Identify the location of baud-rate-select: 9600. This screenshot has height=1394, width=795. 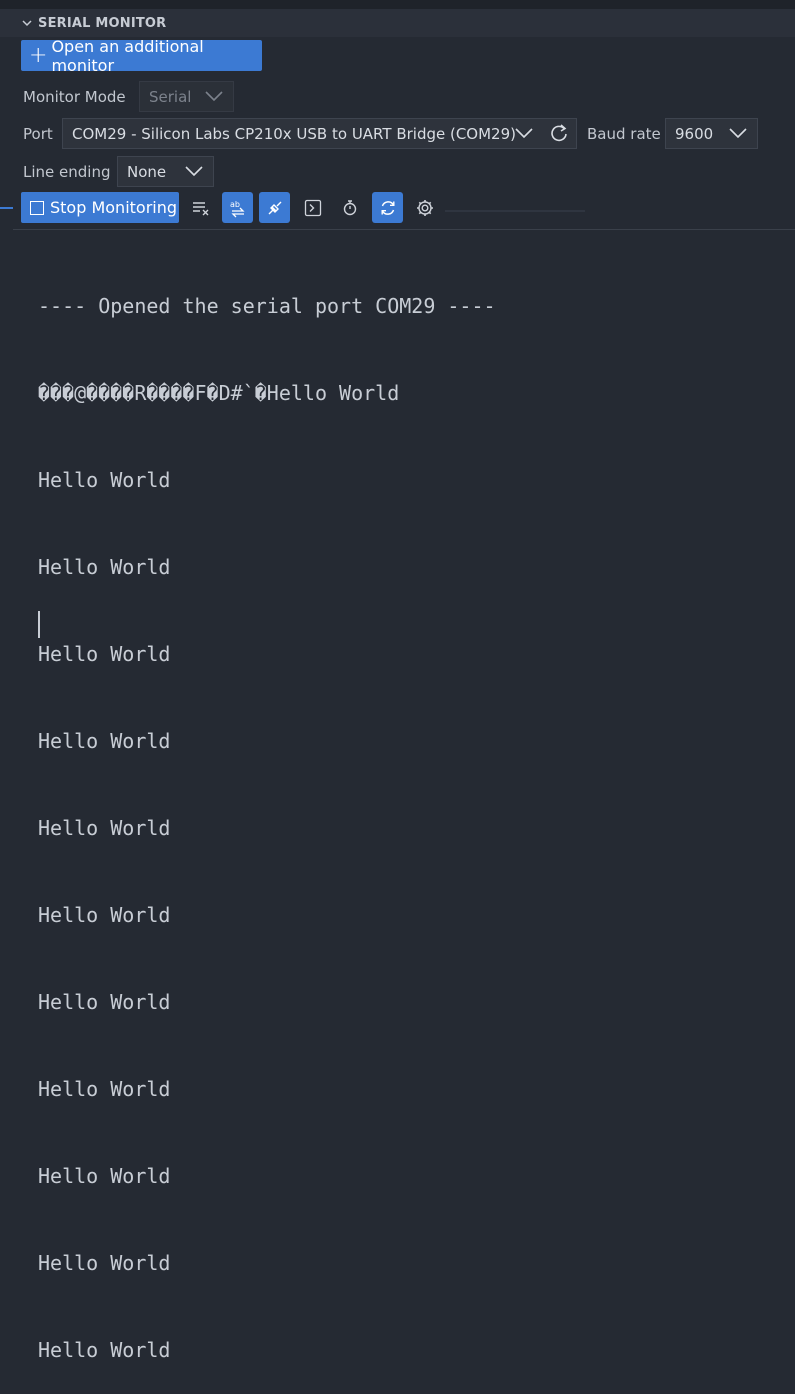
(711, 133).